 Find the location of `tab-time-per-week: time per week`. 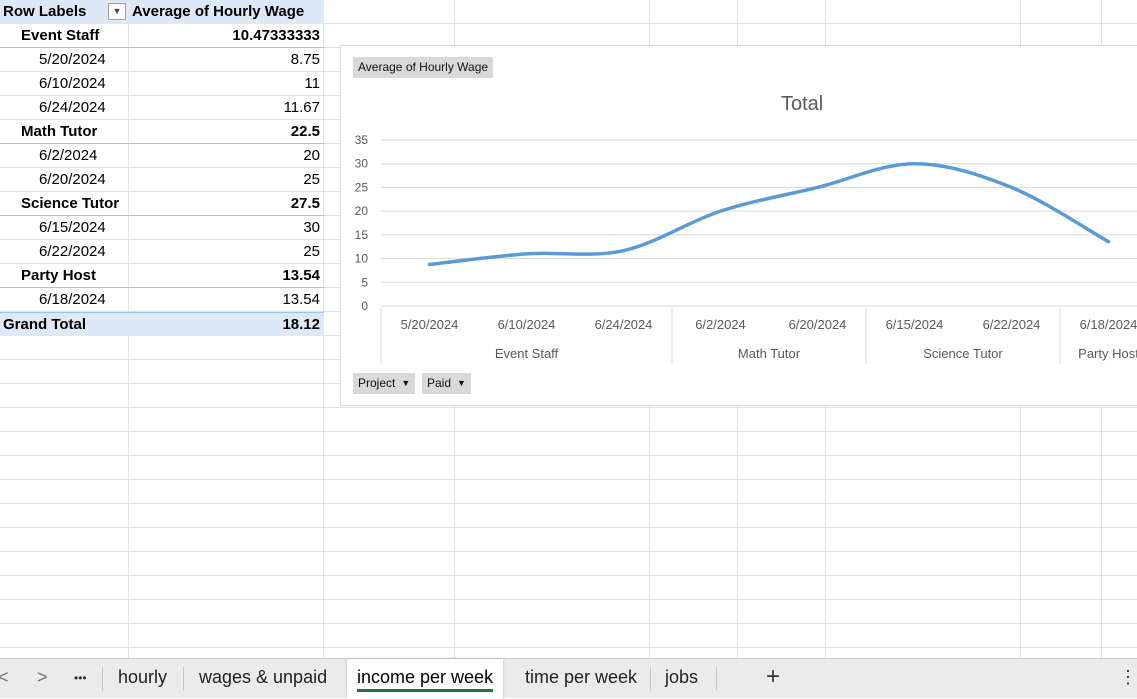

tab-time-per-week: time per week is located at coordinates (581, 677).